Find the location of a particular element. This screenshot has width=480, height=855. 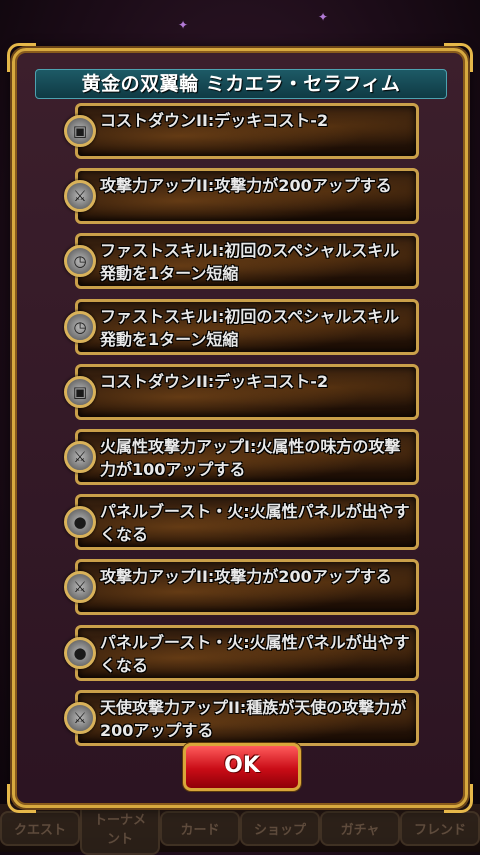

tab-quest: クエスト is located at coordinates (40, 828).